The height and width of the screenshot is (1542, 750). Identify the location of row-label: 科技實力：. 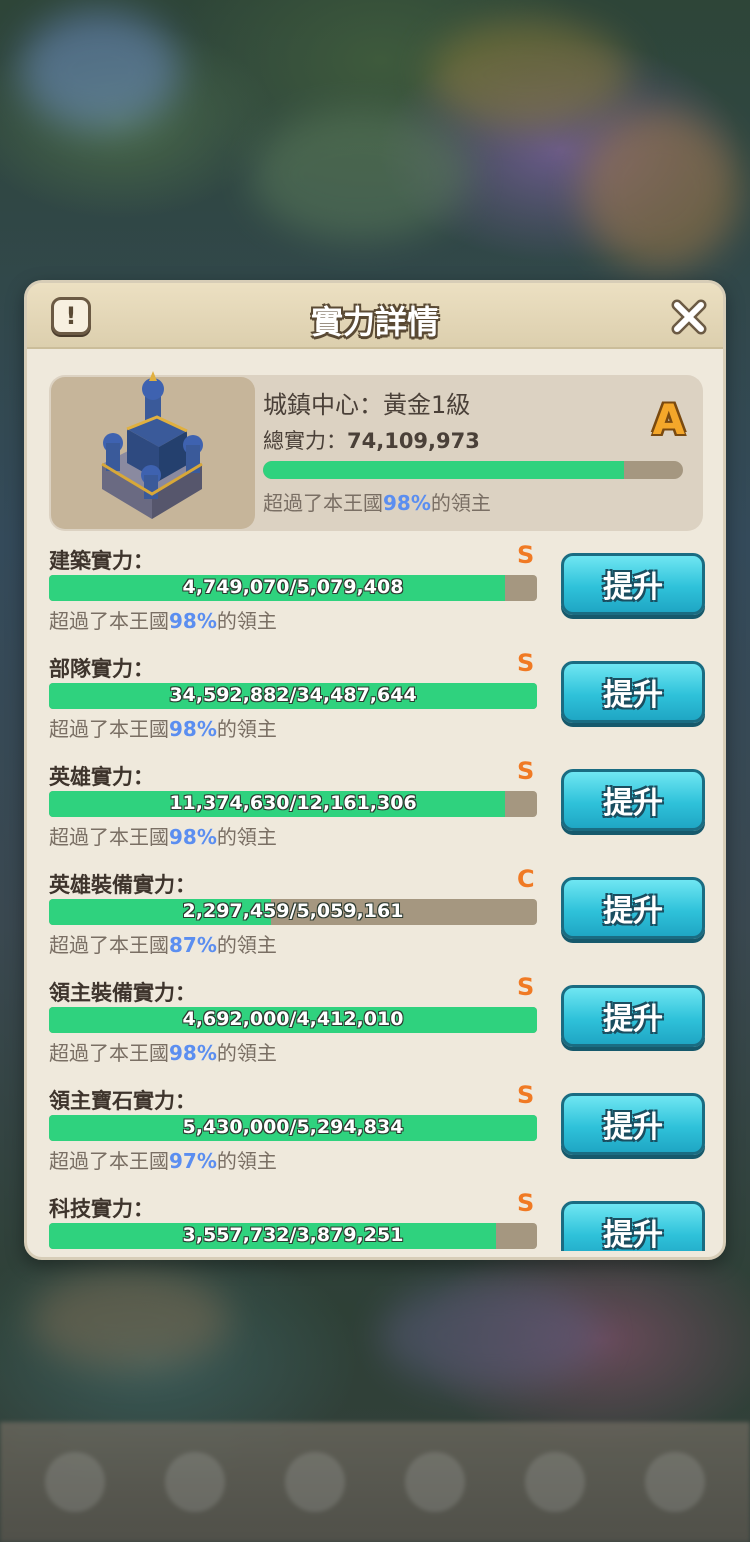
(101, 1209).